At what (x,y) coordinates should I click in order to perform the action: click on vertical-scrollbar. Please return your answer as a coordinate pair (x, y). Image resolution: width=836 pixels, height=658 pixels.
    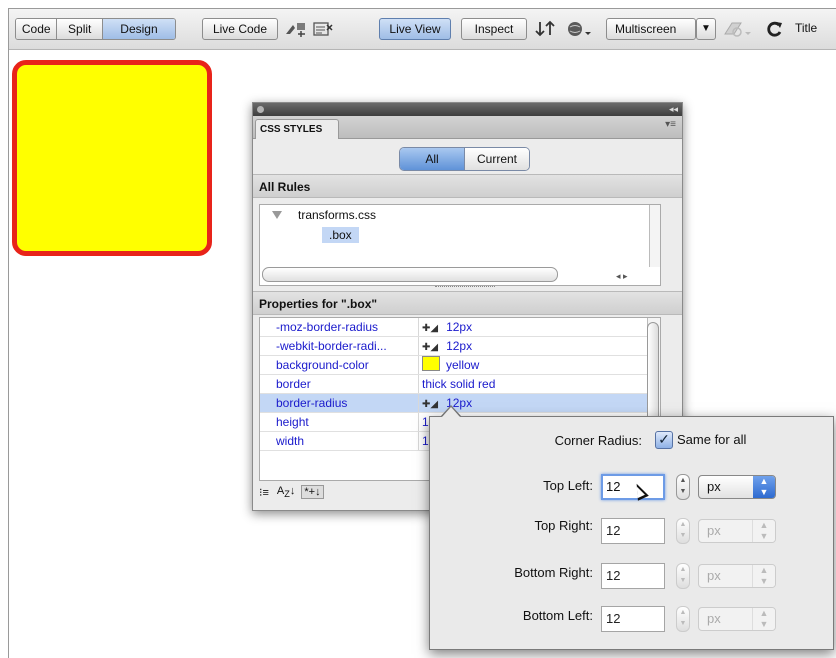
    Looking at the image, I should click on (654, 236).